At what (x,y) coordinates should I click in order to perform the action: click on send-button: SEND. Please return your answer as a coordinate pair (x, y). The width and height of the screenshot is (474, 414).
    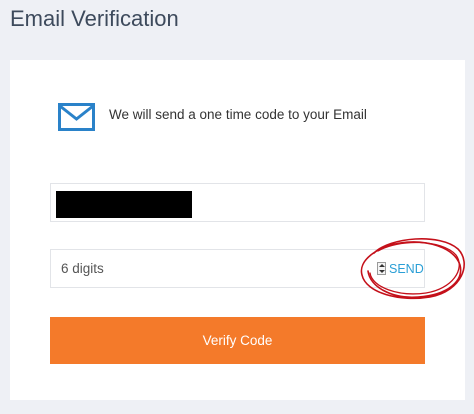
    Looking at the image, I should click on (406, 268).